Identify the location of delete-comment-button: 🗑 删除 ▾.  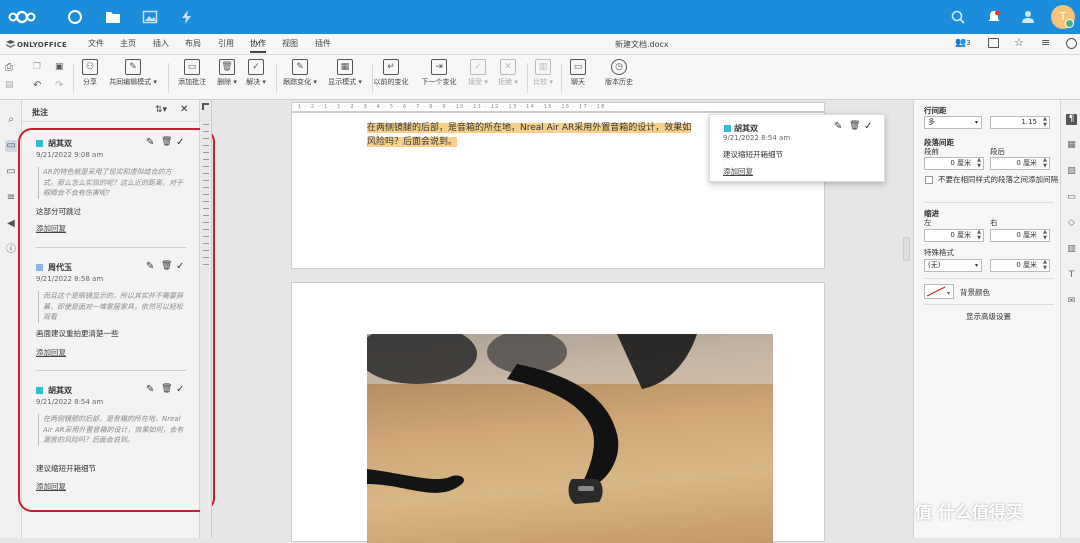
(227, 73).